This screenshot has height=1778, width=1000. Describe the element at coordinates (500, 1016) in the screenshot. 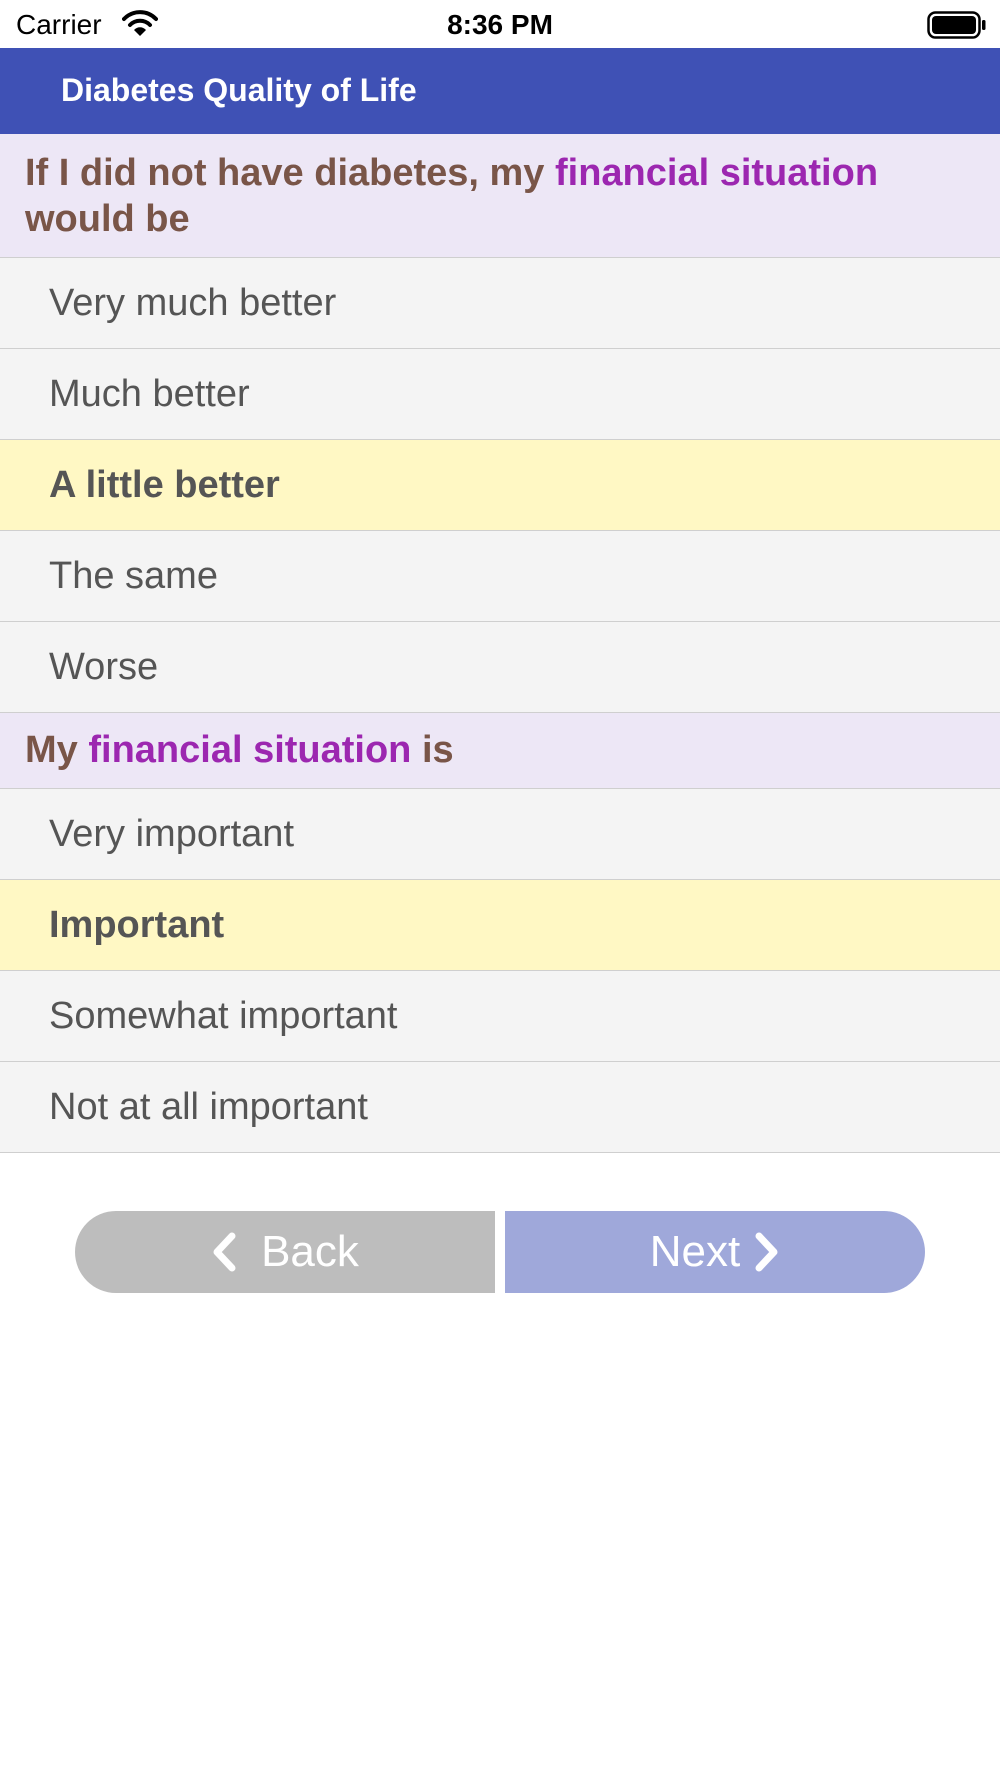

I see `answer-option: Somewhat important` at that location.